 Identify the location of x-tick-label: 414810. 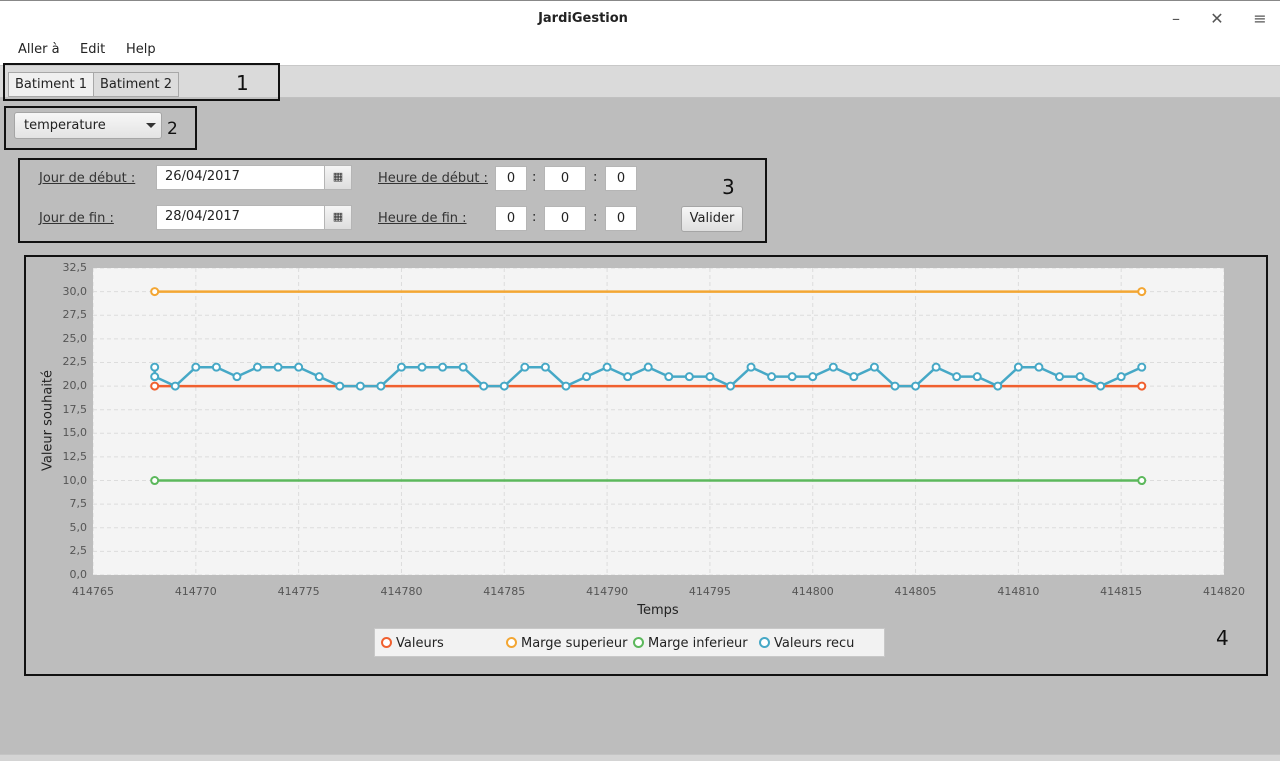
(1018, 591).